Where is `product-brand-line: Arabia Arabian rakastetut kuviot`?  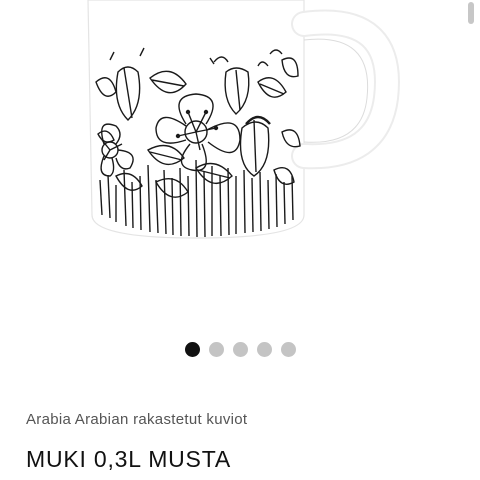 product-brand-line: Arabia Arabian rakastetut kuviot is located at coordinates (136, 419).